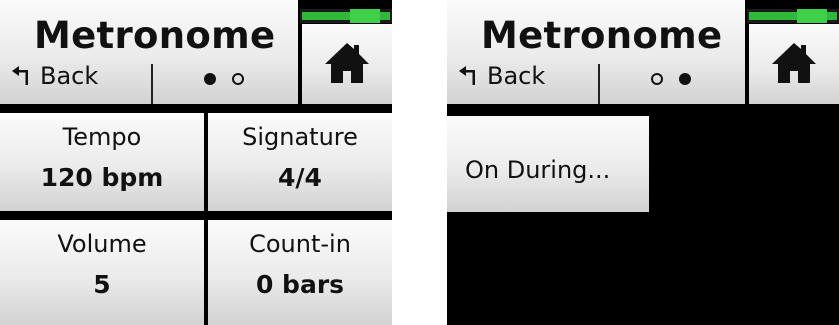 Image resolution: width=839 pixels, height=325 pixels. I want to click on volume-tile: Volume 5, so click(102, 272).